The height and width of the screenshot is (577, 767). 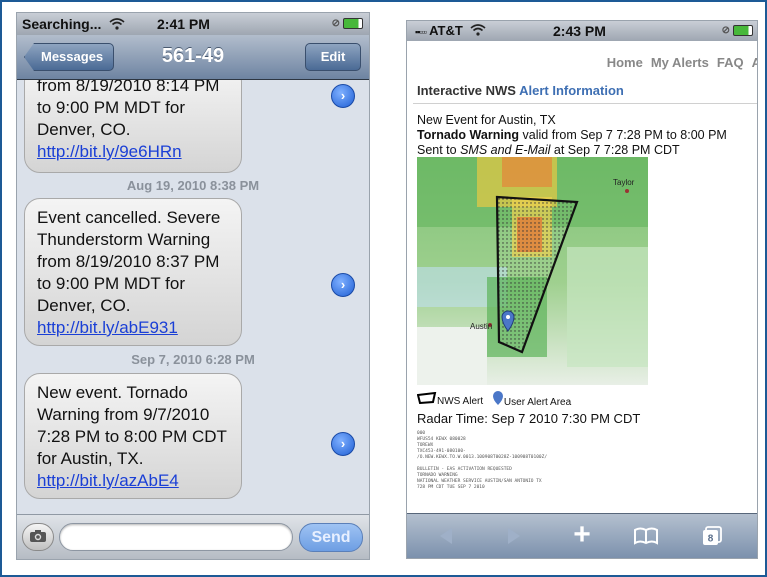 I want to click on message-link: http://bit.ly/9e6HRn, so click(x=133, y=152).